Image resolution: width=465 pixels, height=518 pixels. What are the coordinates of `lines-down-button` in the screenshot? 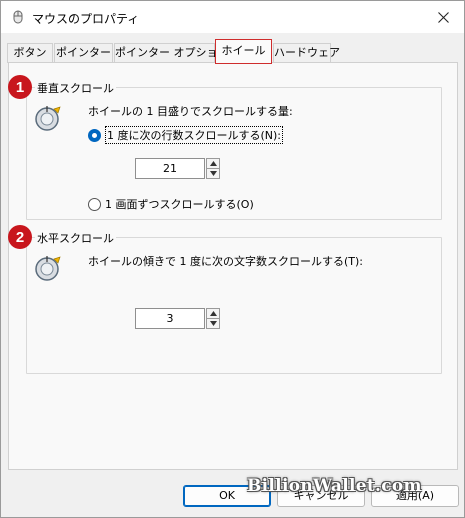 It's located at (213, 174).